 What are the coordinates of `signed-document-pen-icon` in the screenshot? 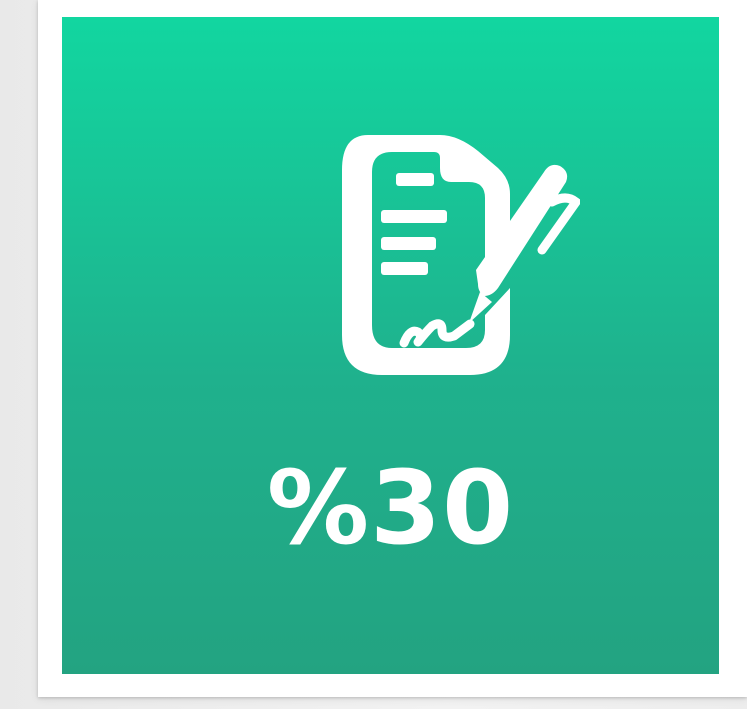 It's located at (461, 255).